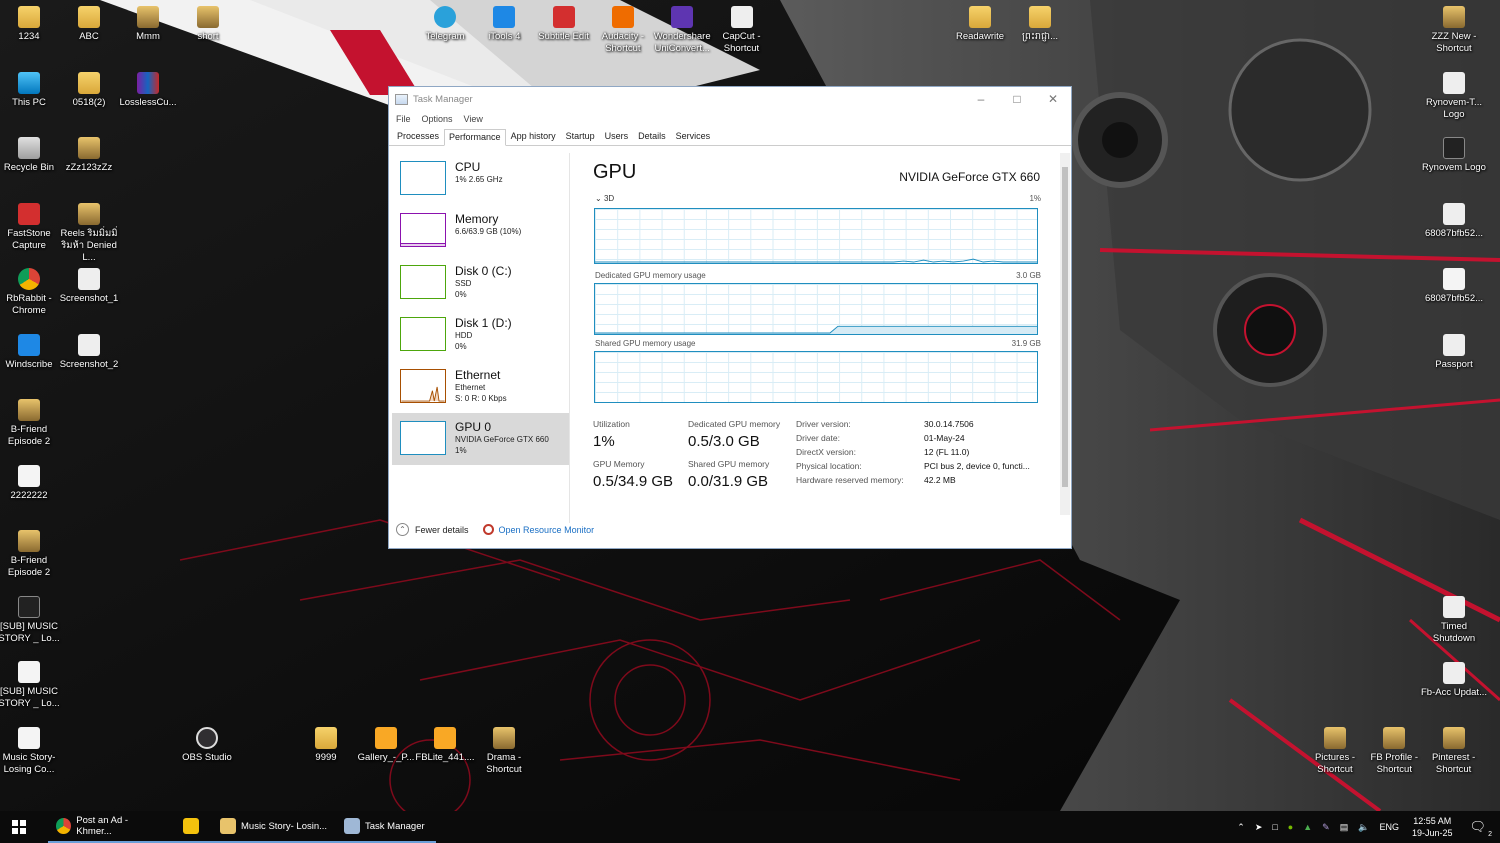 The image size is (1500, 843). Describe the element at coordinates (617, 136) in the screenshot. I see `tab-users: Users` at that location.